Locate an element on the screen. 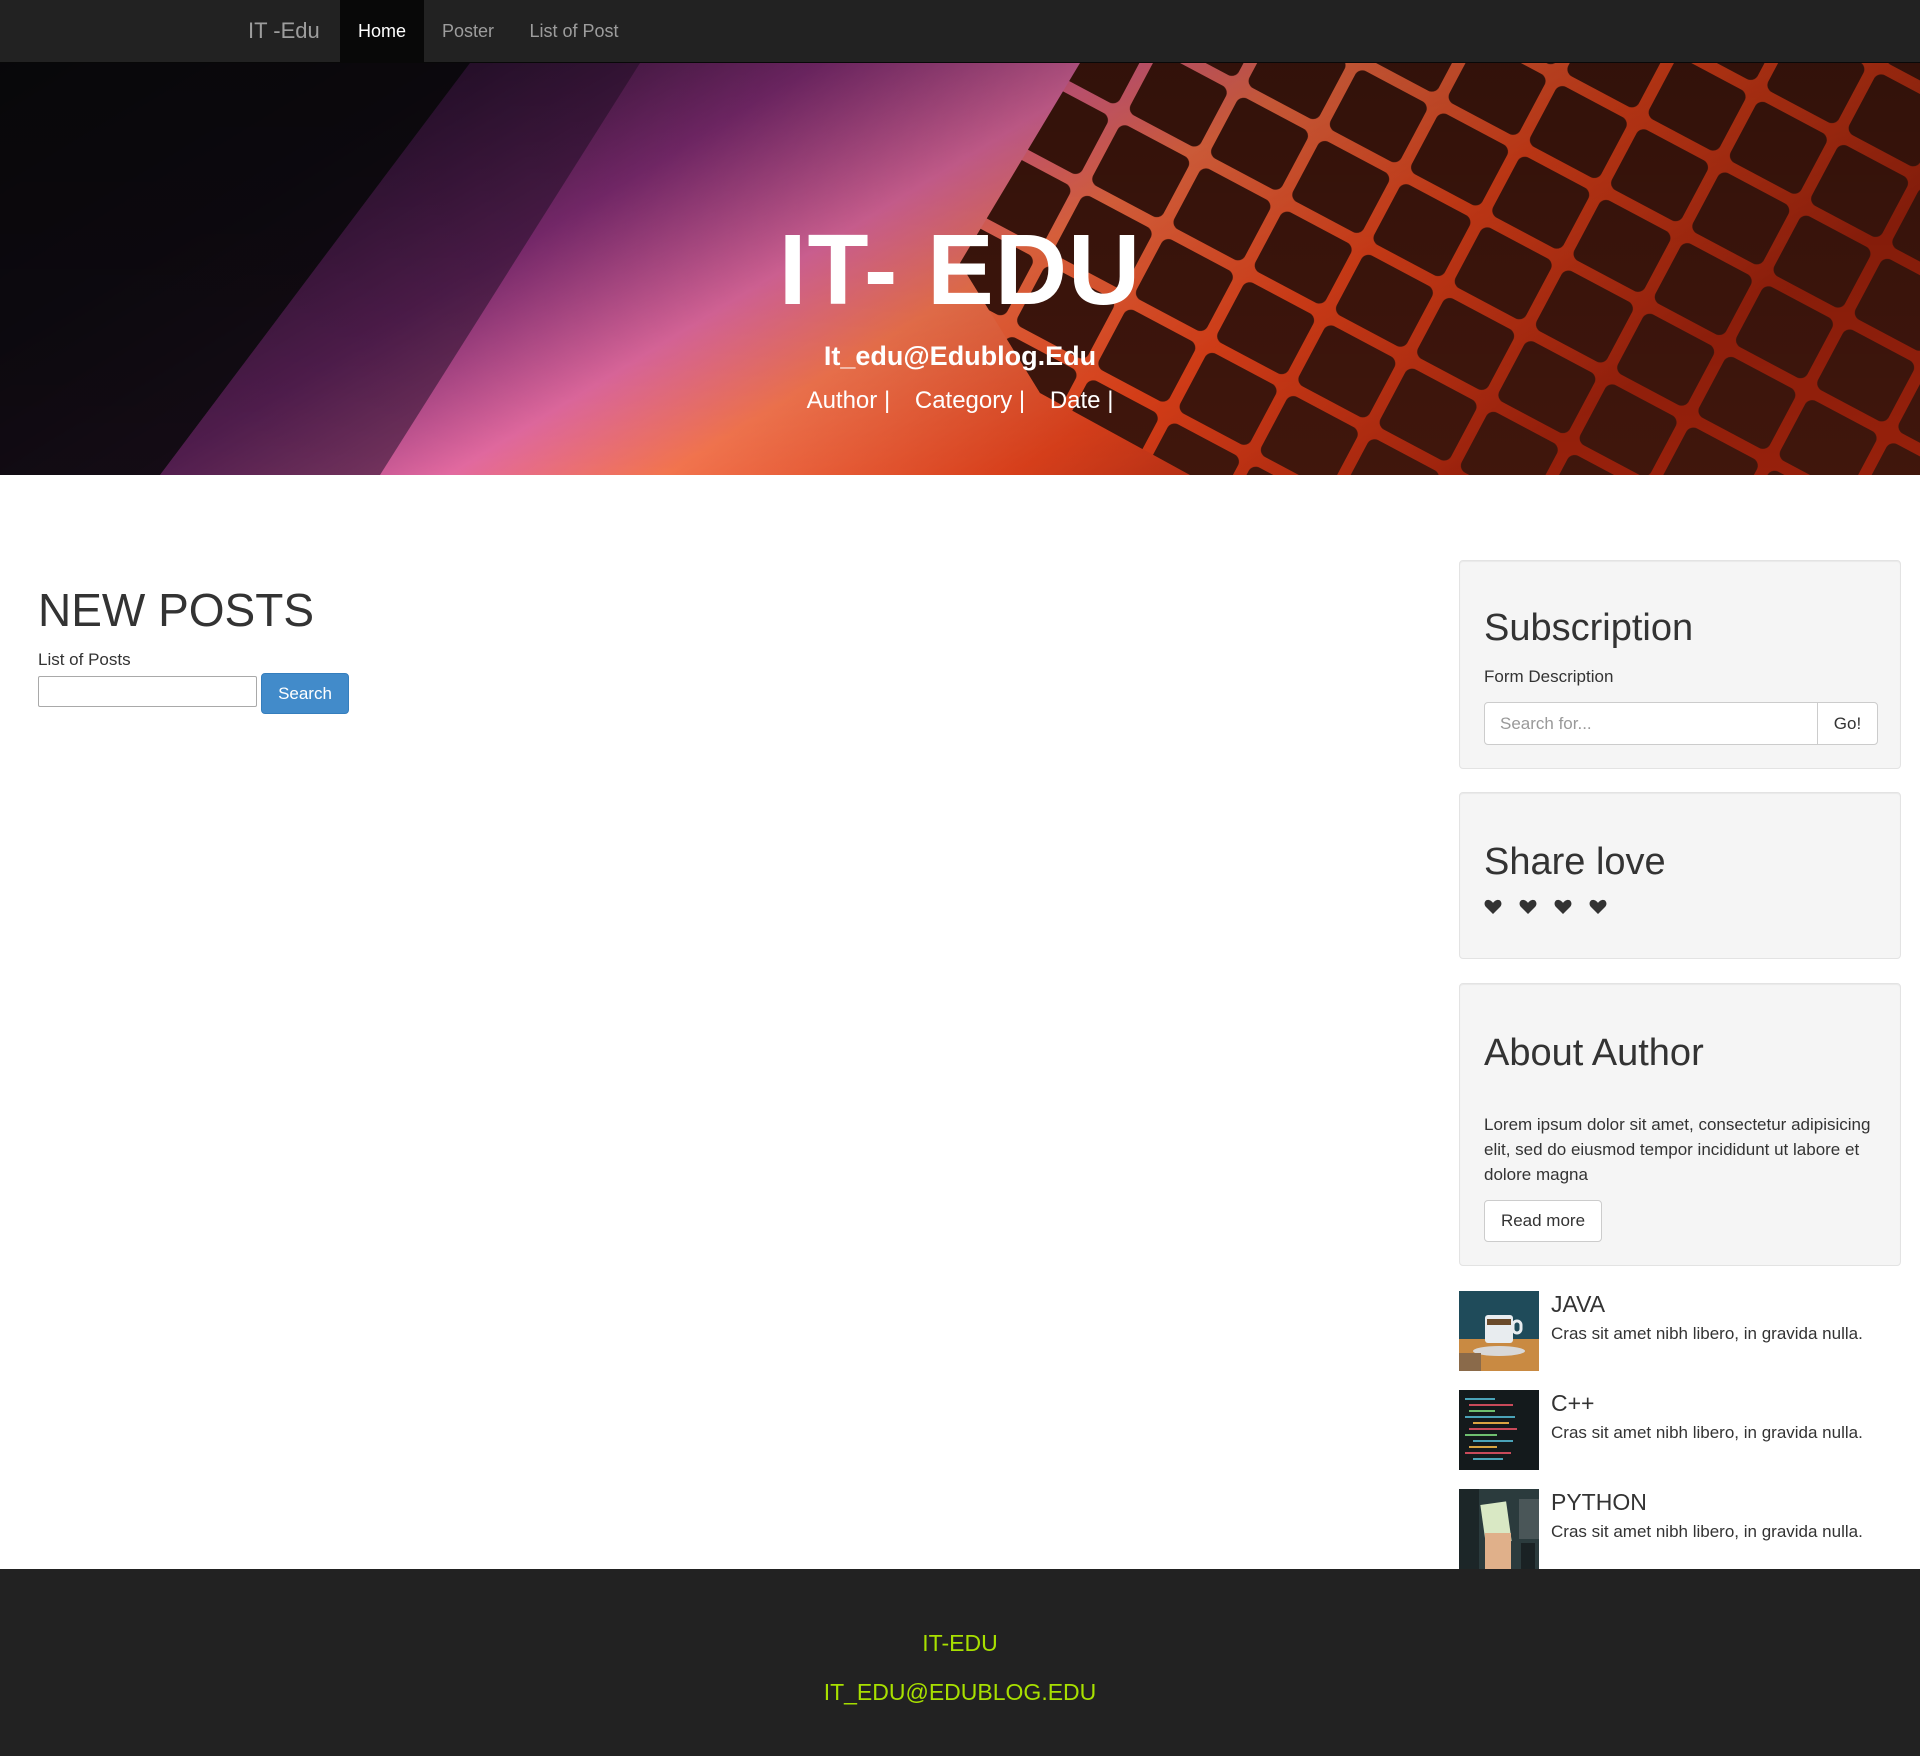 This screenshot has width=1920, height=1756. hero-title: IT- EDU is located at coordinates (960, 270).